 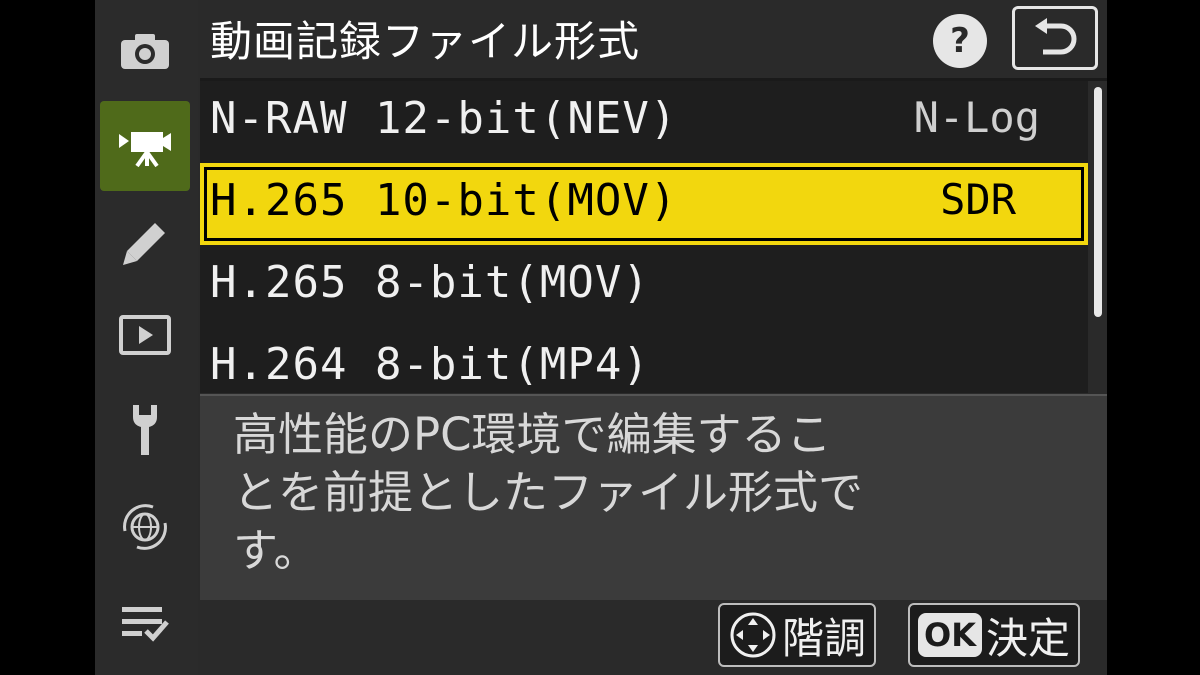 I want to click on return-arrow-icon, so click(x=1056, y=36).